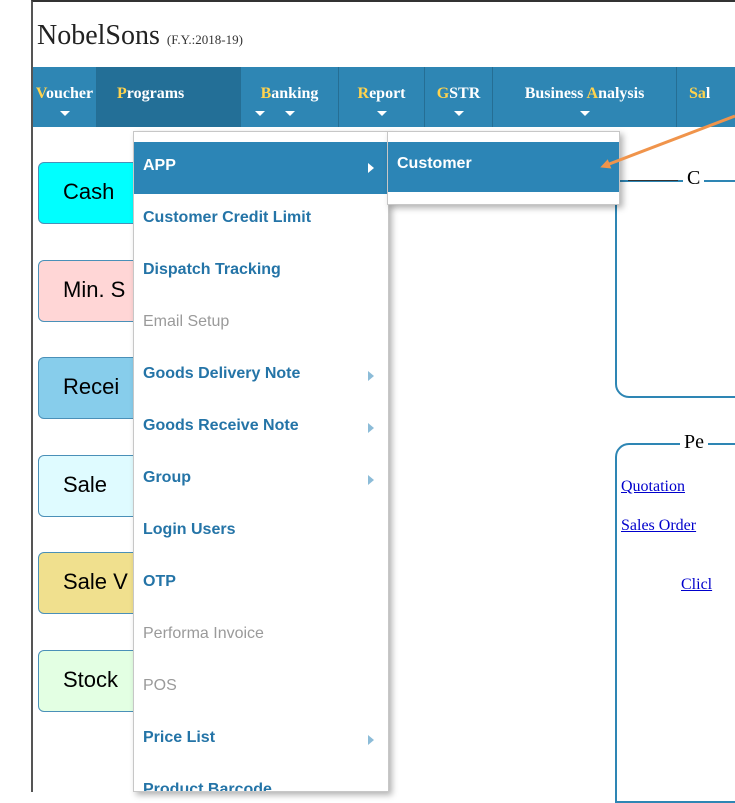  What do you see at coordinates (459, 97) in the screenshot?
I see `nav-gstr: GSTR` at bounding box center [459, 97].